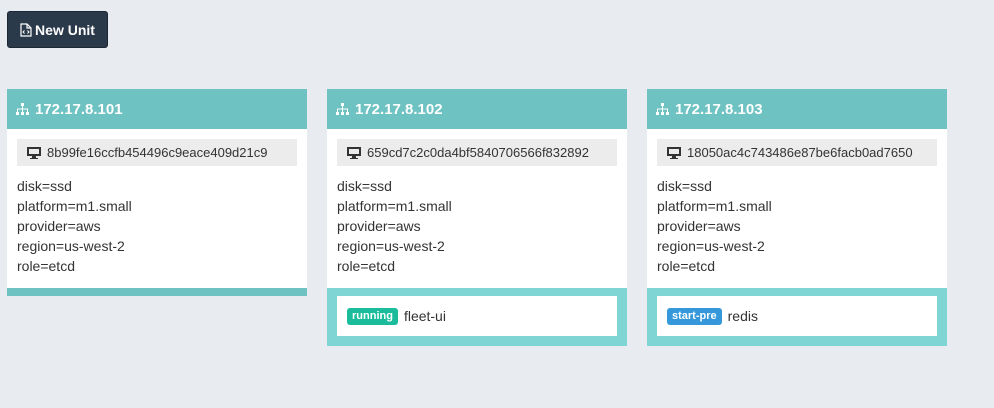 The width and height of the screenshot is (994, 408). I want to click on machine-id-text: 18050ac4c743486e87be6facb0ad7650, so click(800, 152).